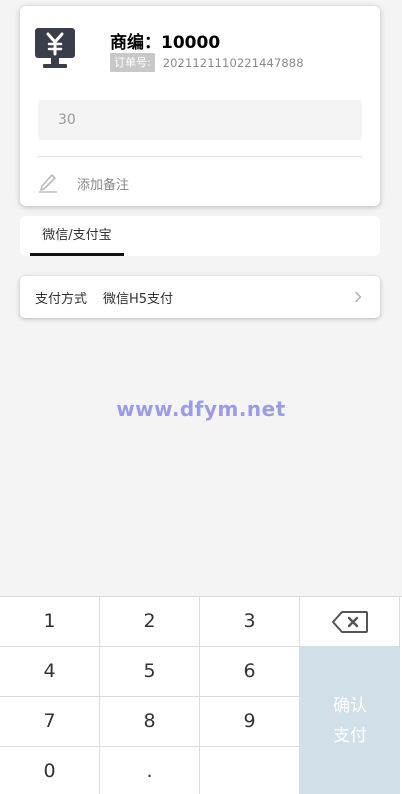 Image resolution: width=402 pixels, height=794 pixels. Describe the element at coordinates (77, 236) in the screenshot. I see `tab-wechat-alipay: 微信/支付宝` at that location.